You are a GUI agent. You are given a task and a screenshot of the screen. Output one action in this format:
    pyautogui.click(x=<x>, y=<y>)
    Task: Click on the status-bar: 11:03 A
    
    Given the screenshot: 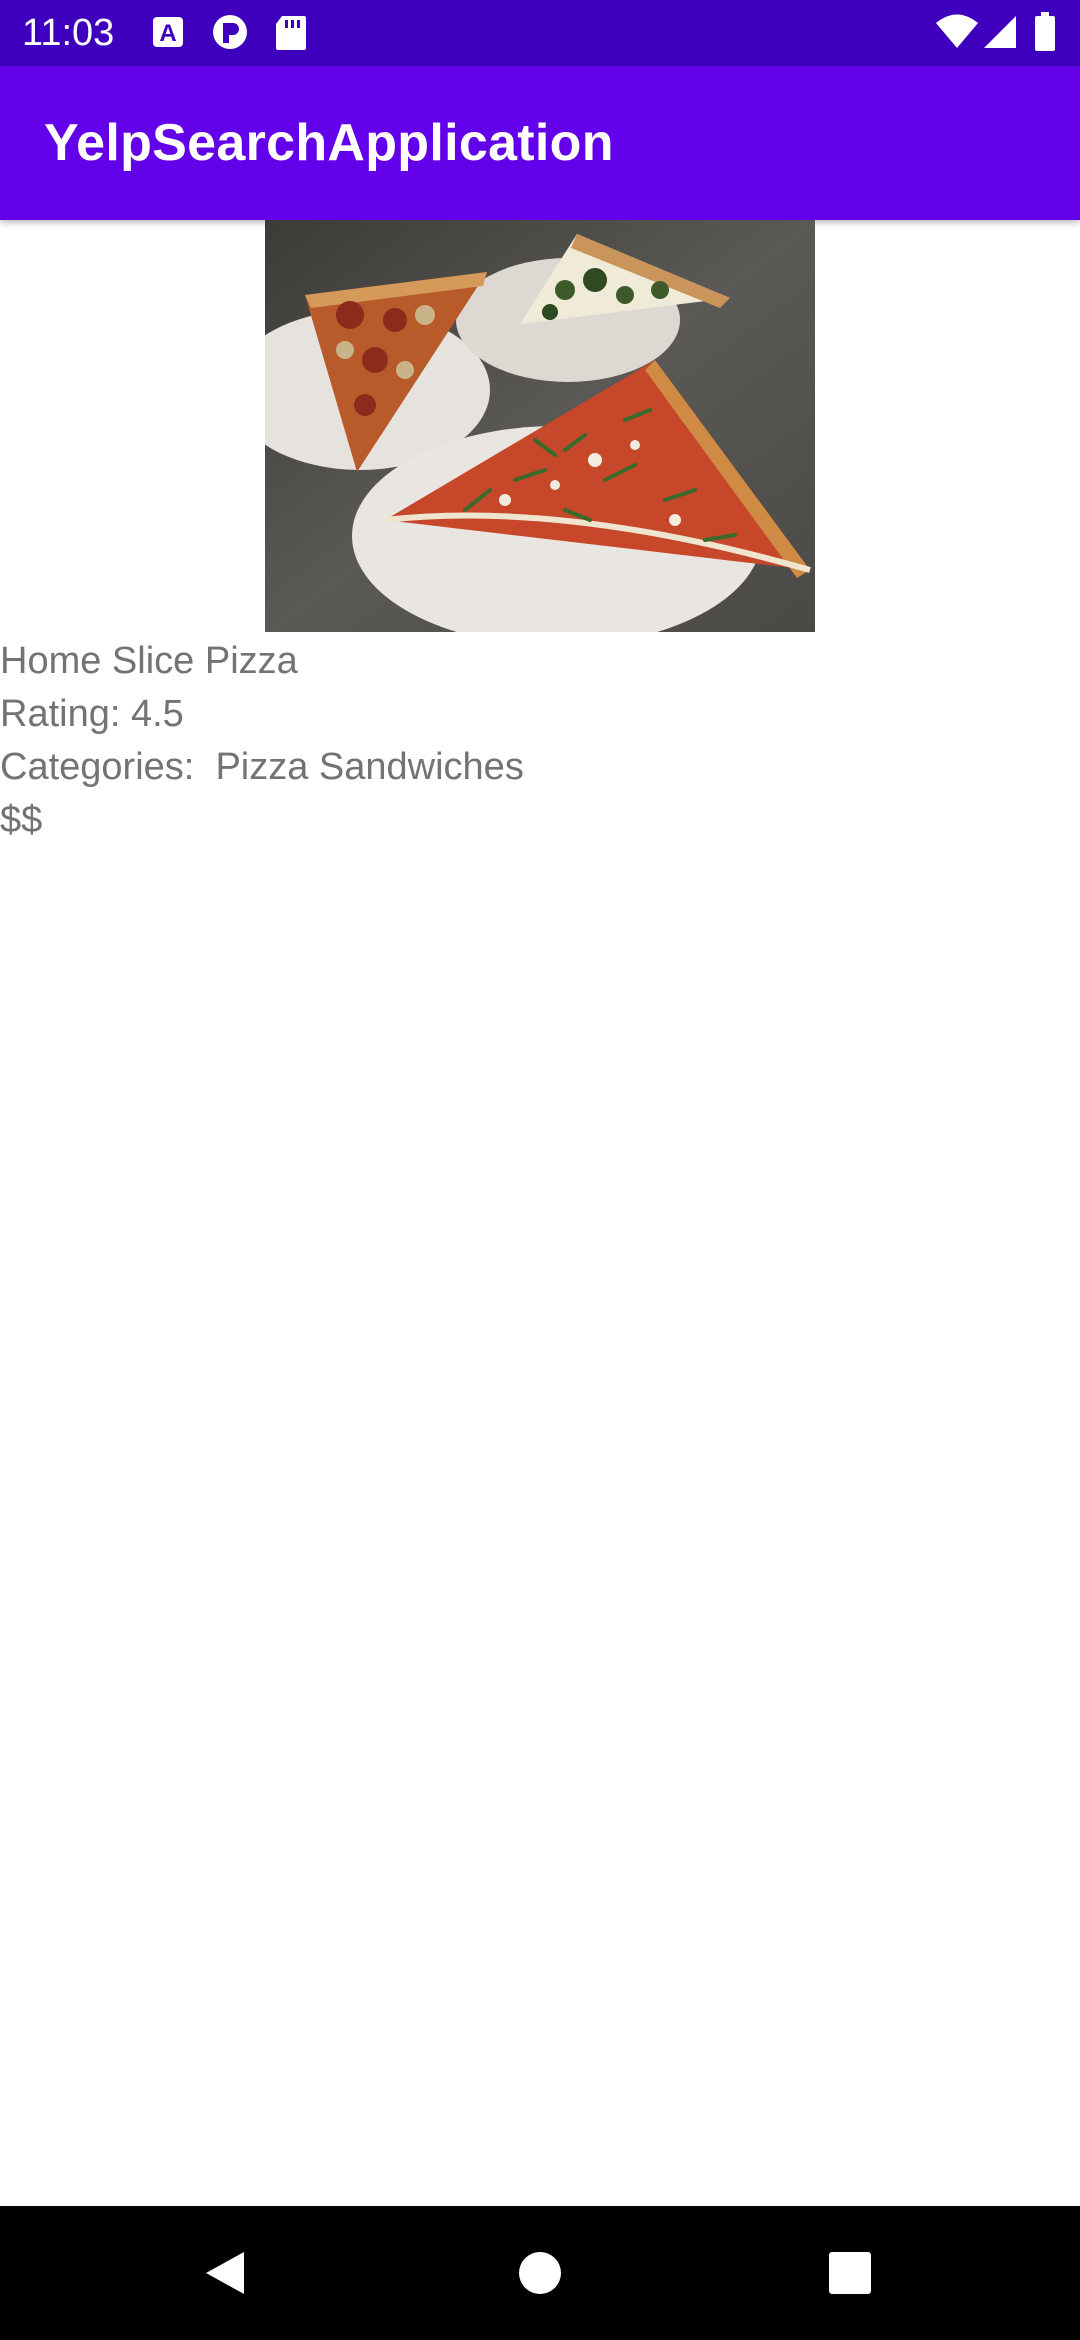 What is the action you would take?
    pyautogui.click(x=540, y=33)
    